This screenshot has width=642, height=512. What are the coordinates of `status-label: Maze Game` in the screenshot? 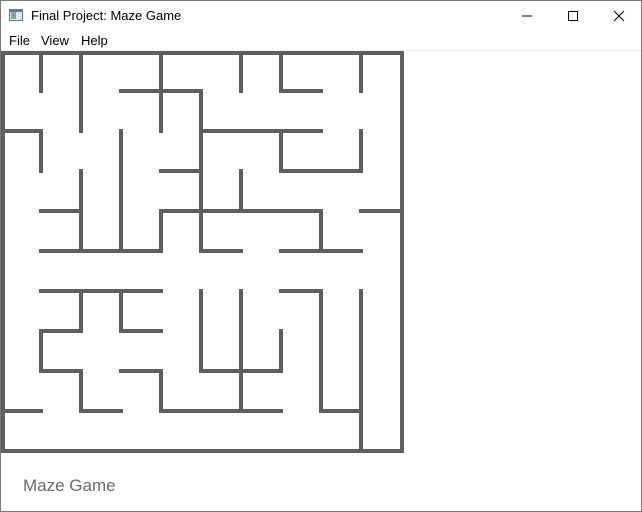 It's located at (69, 485).